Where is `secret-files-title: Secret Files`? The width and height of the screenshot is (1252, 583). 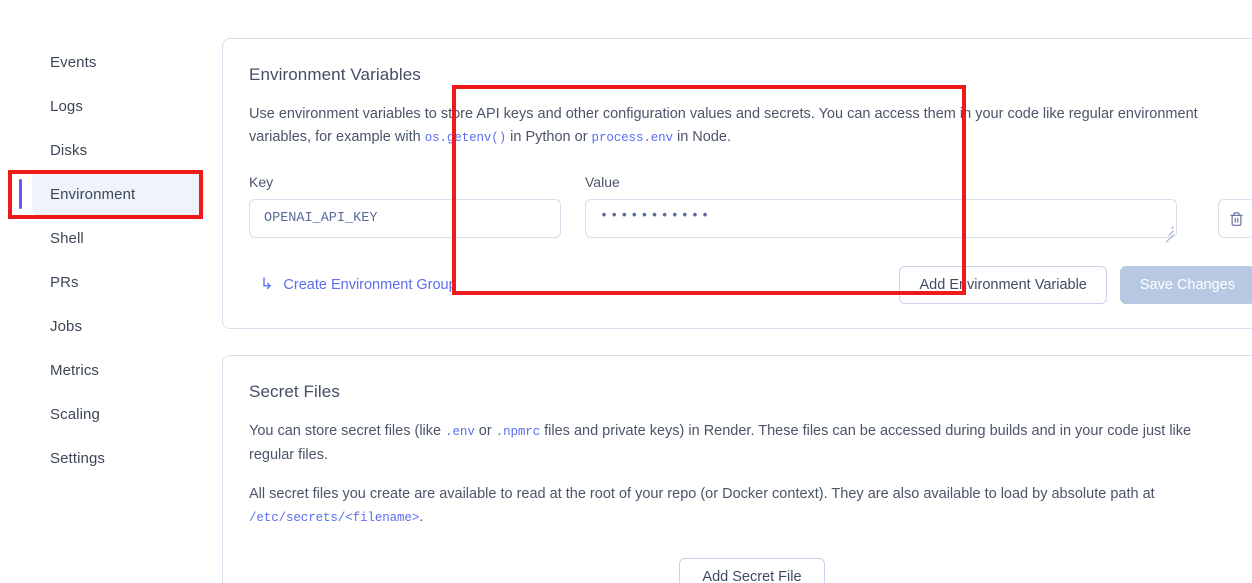
secret-files-title: Secret Files is located at coordinates (294, 391).